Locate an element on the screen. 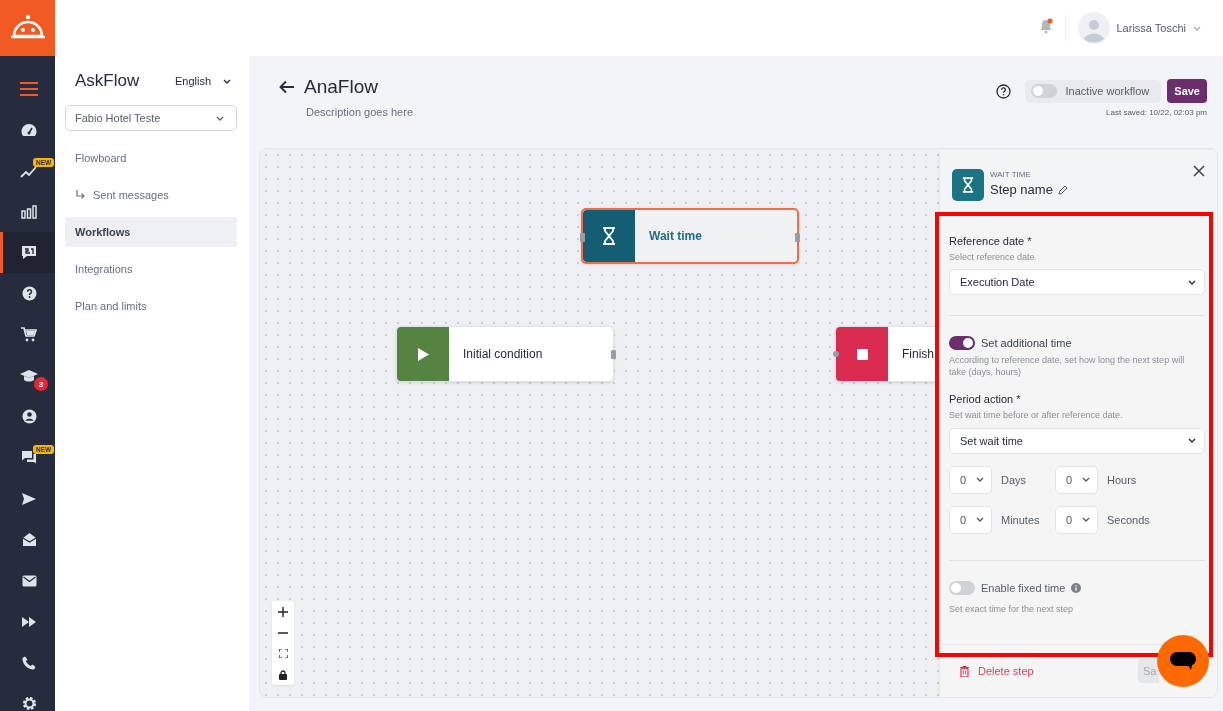  field-label: Period action * is located at coordinates (985, 399).